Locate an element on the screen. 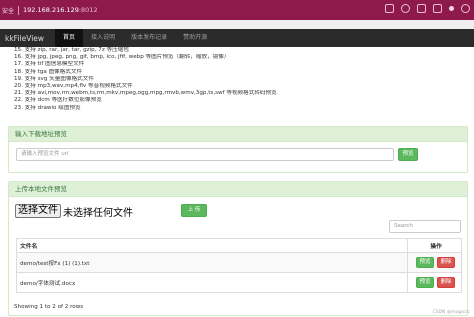  column-header-operations: 操作 is located at coordinates (434, 245).